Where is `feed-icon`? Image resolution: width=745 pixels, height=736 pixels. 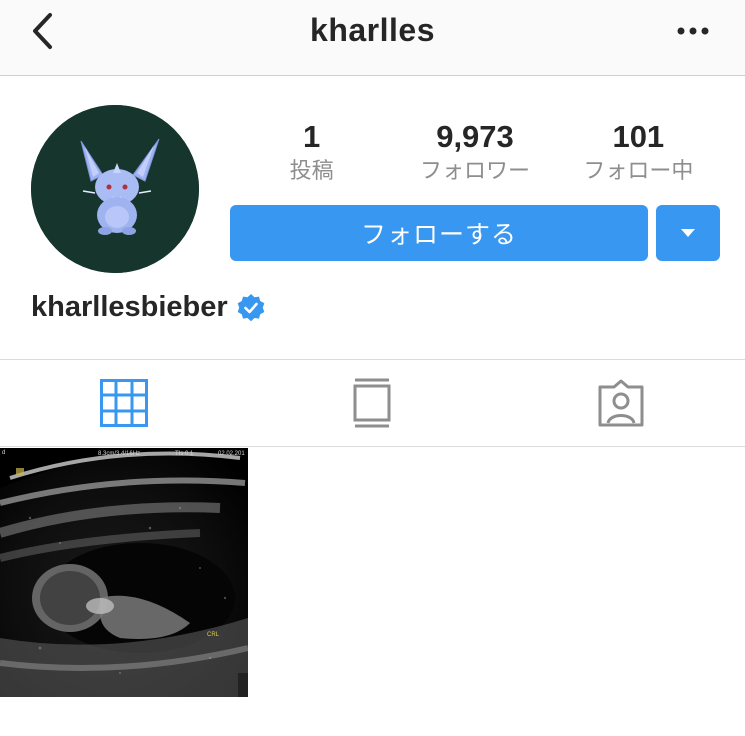 feed-icon is located at coordinates (372, 403).